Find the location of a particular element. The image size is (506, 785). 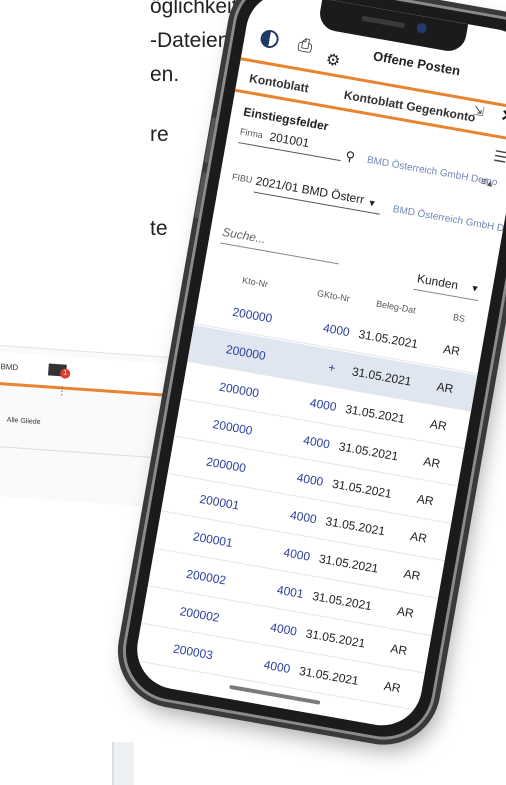

search-icon: ⚲ is located at coordinates (350, 156).